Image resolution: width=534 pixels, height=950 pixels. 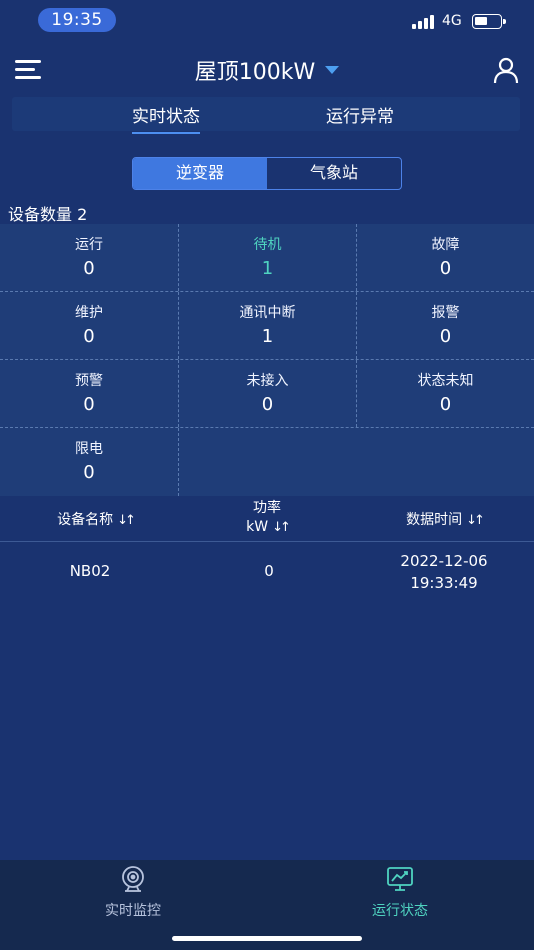 What do you see at coordinates (400, 879) in the screenshot?
I see `monitor-chart-icon` at bounding box center [400, 879].